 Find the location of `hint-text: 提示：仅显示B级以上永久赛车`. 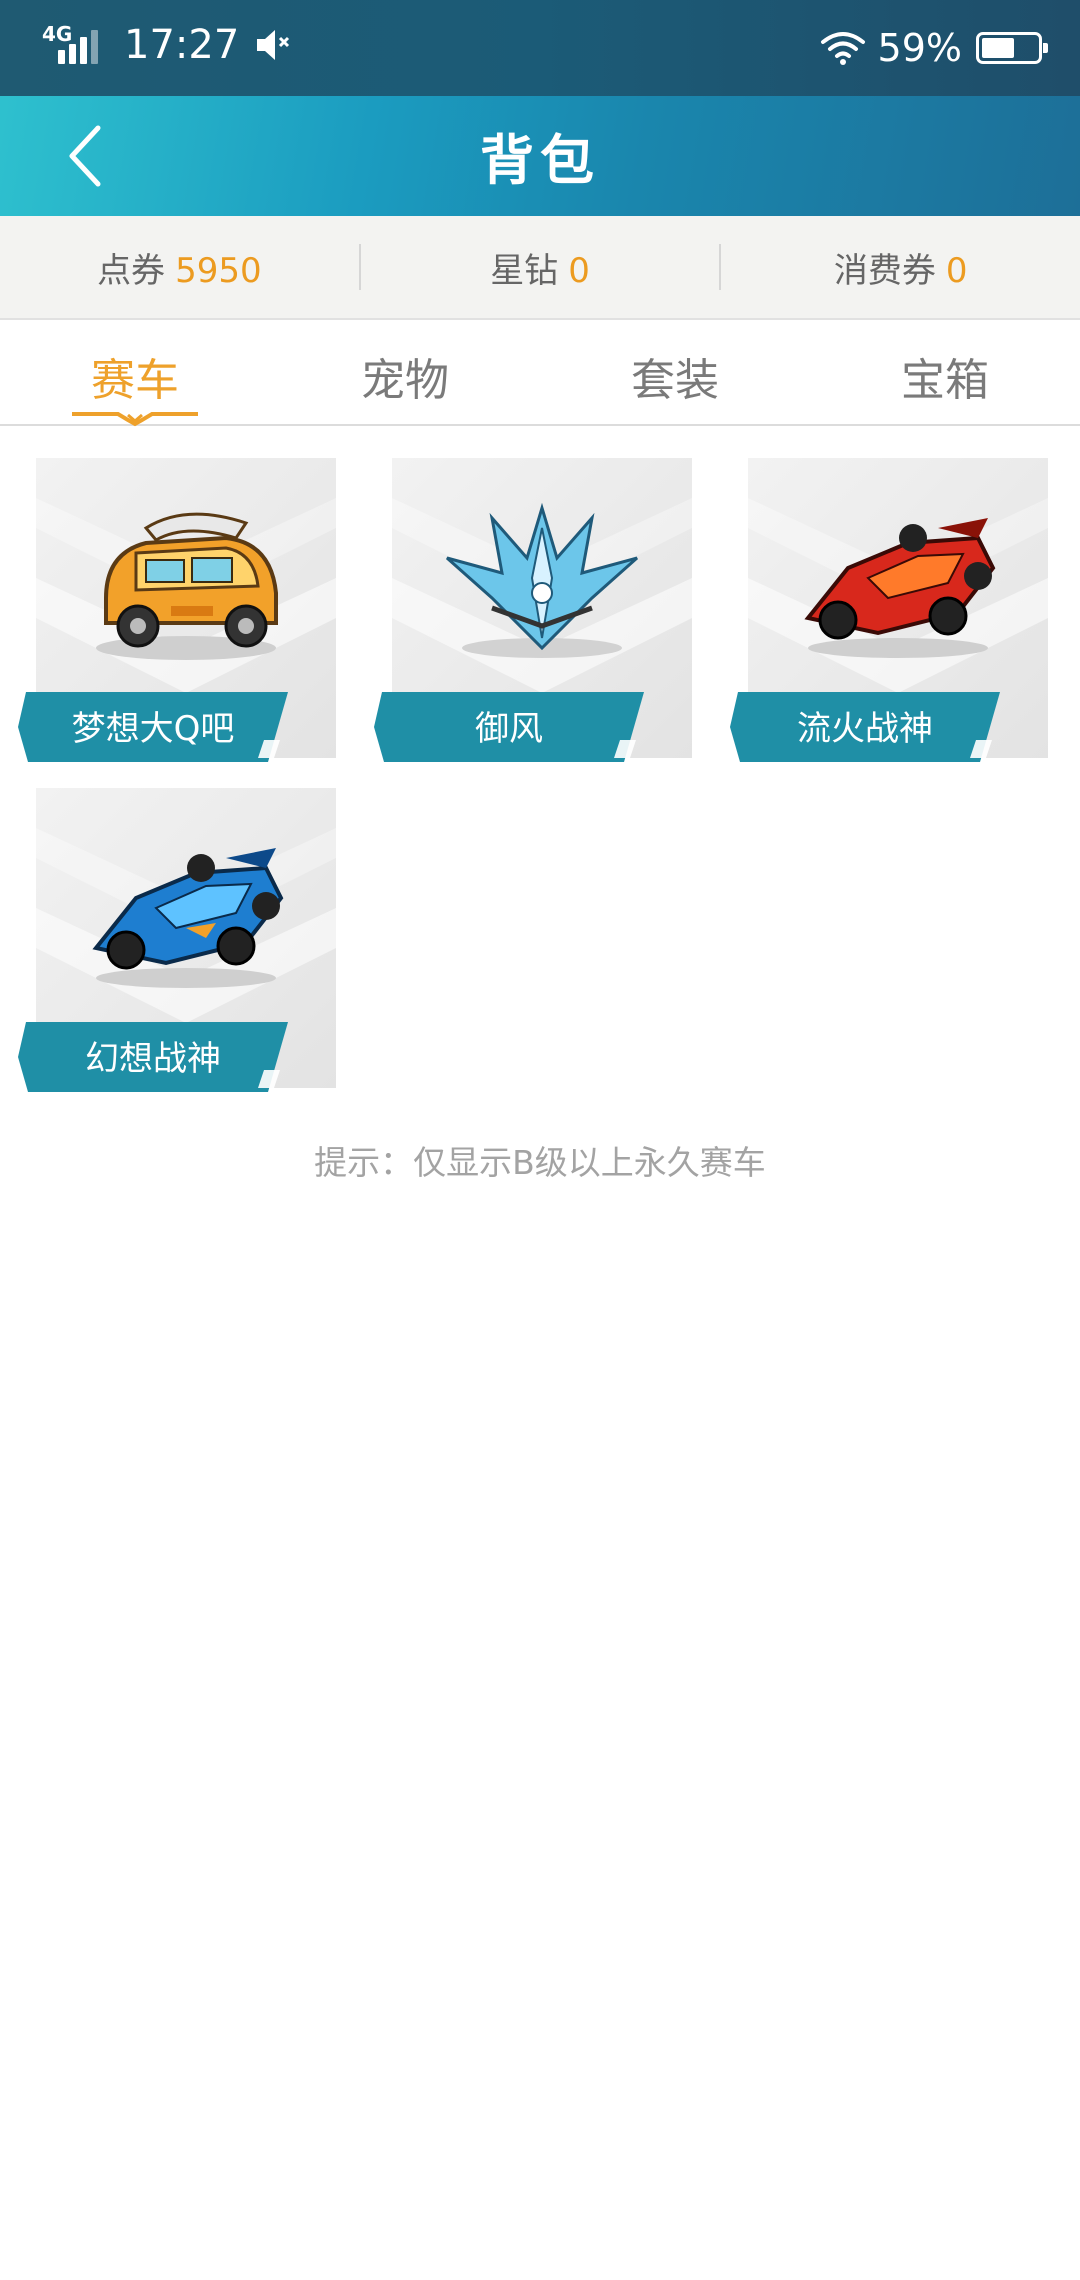

hint-text: 提示：仅显示B级以上永久赛车 is located at coordinates (540, 1162).